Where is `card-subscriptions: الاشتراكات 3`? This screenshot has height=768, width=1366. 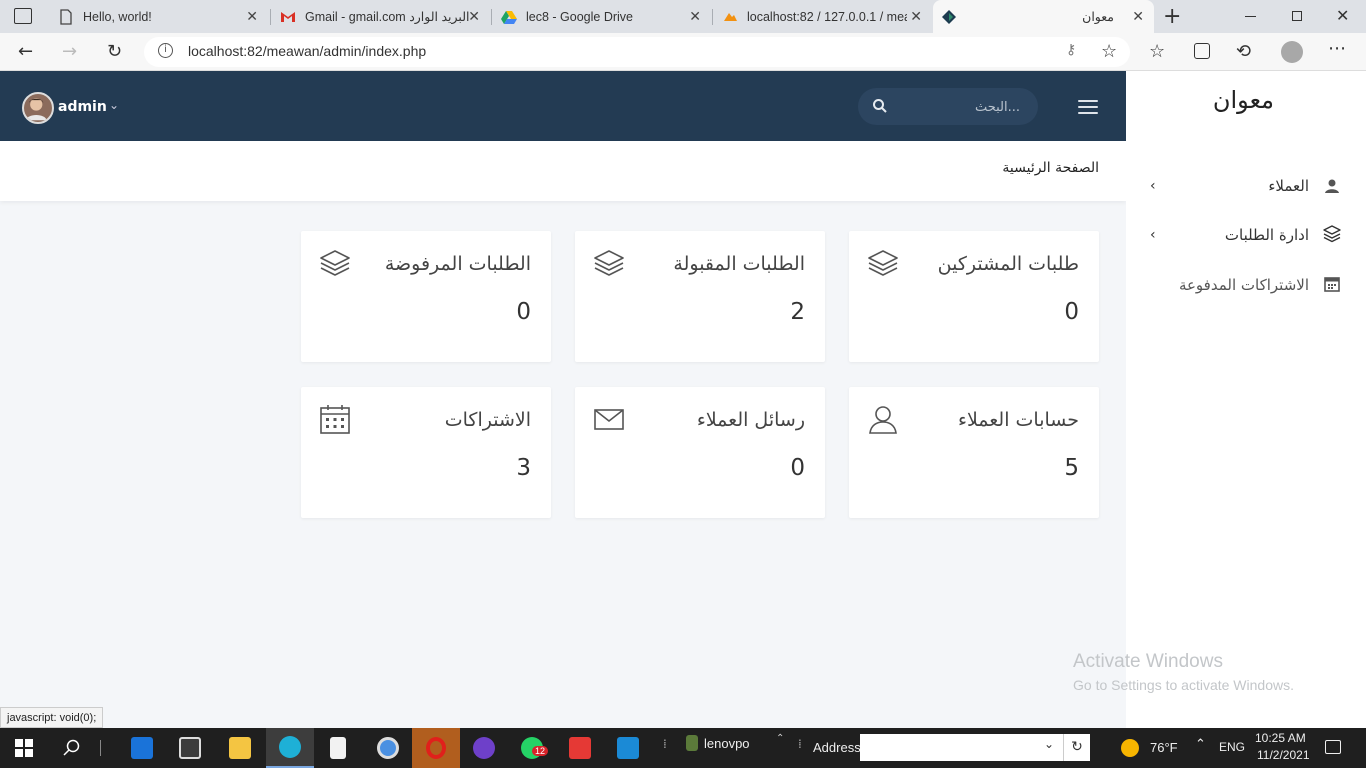
card-subscriptions: الاشتراكات 3 is located at coordinates (426, 452).